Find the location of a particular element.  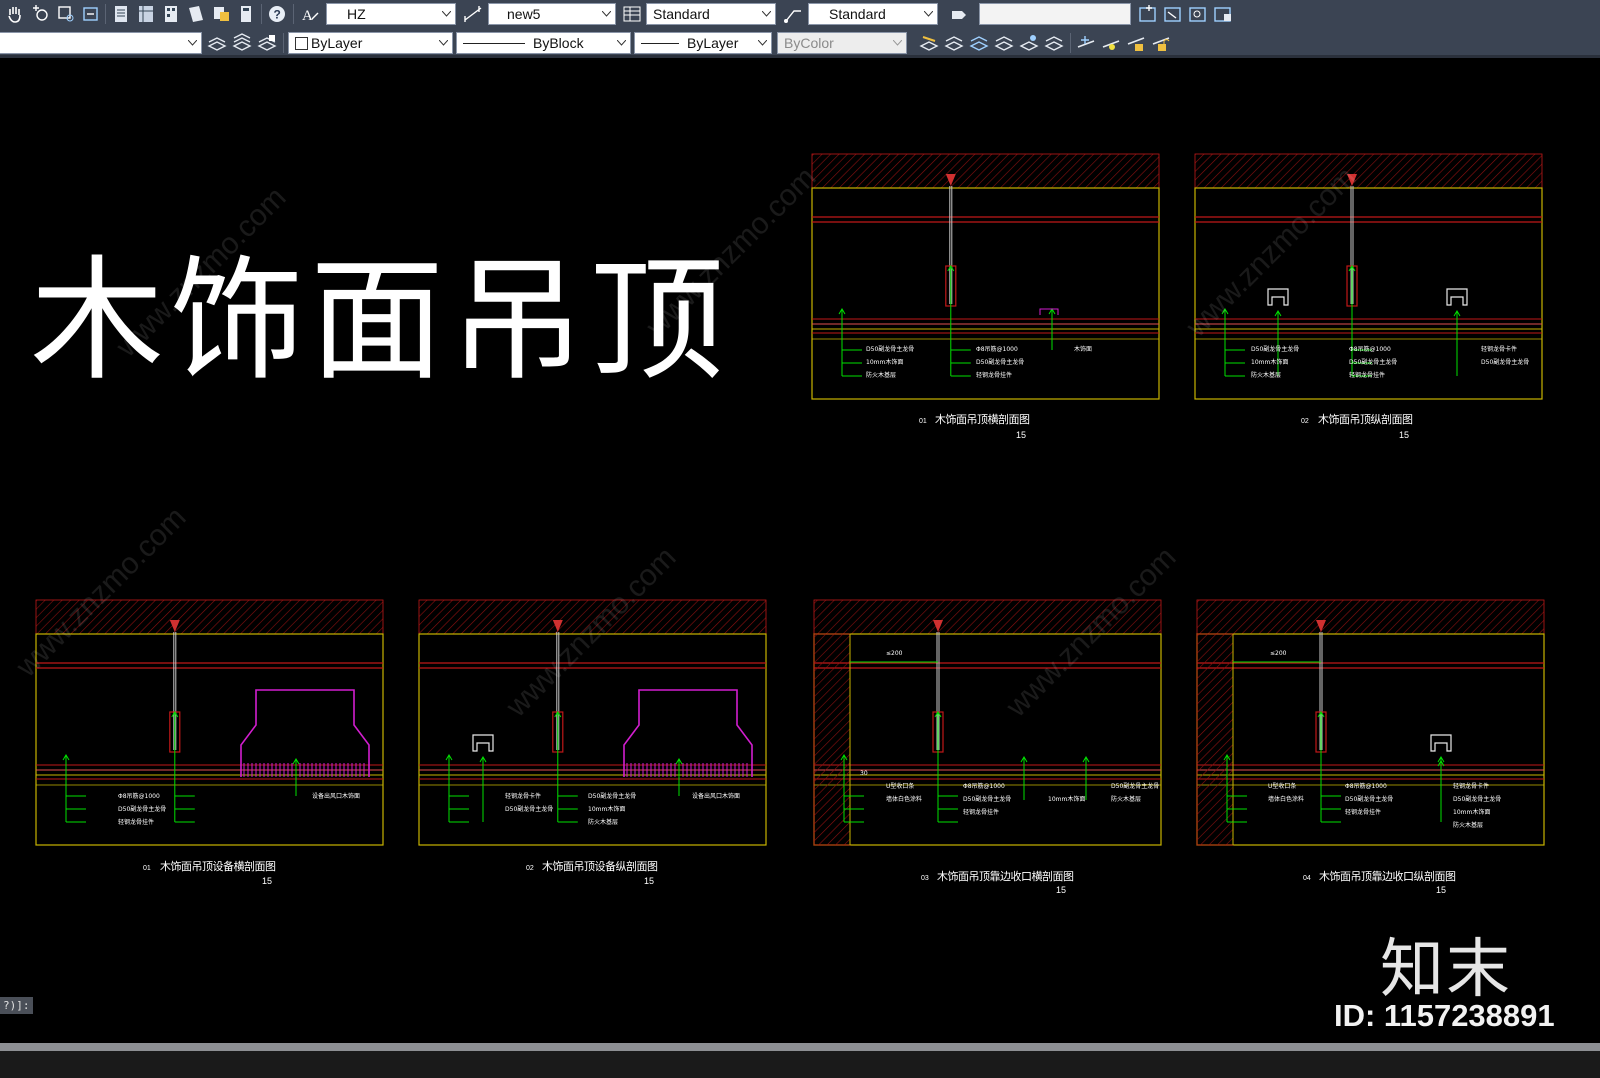

table-style-icon is located at coordinates (632, 14).